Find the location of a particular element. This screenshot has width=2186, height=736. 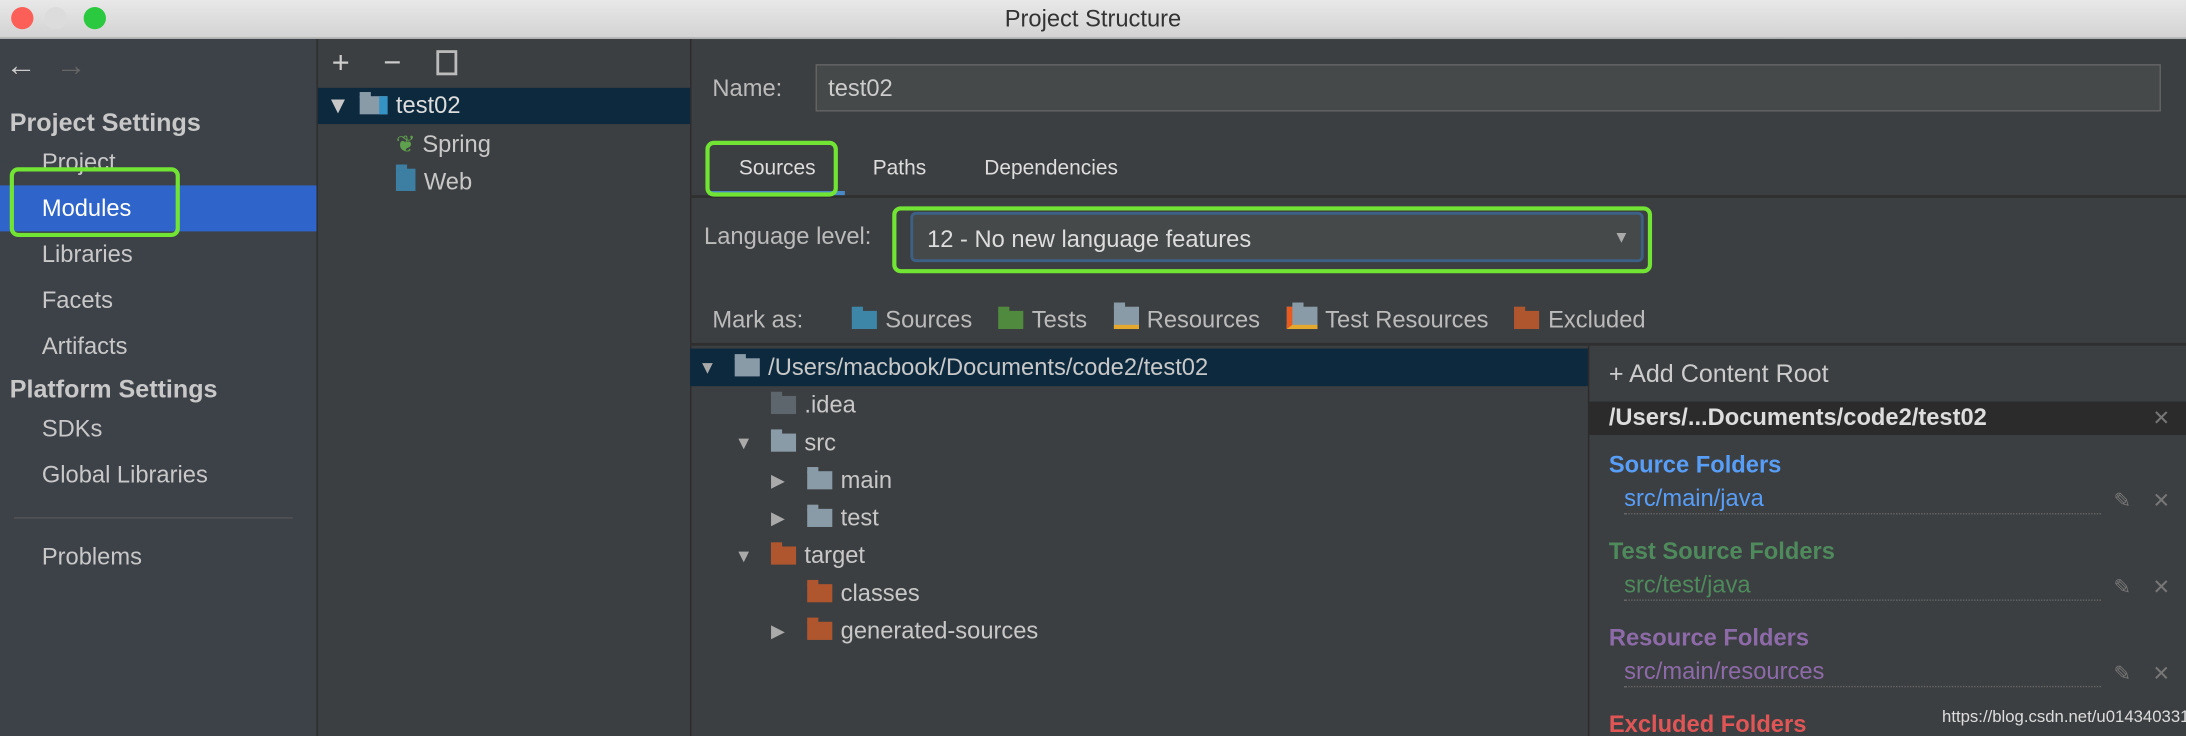

module-label: test02 is located at coordinates (428, 105).